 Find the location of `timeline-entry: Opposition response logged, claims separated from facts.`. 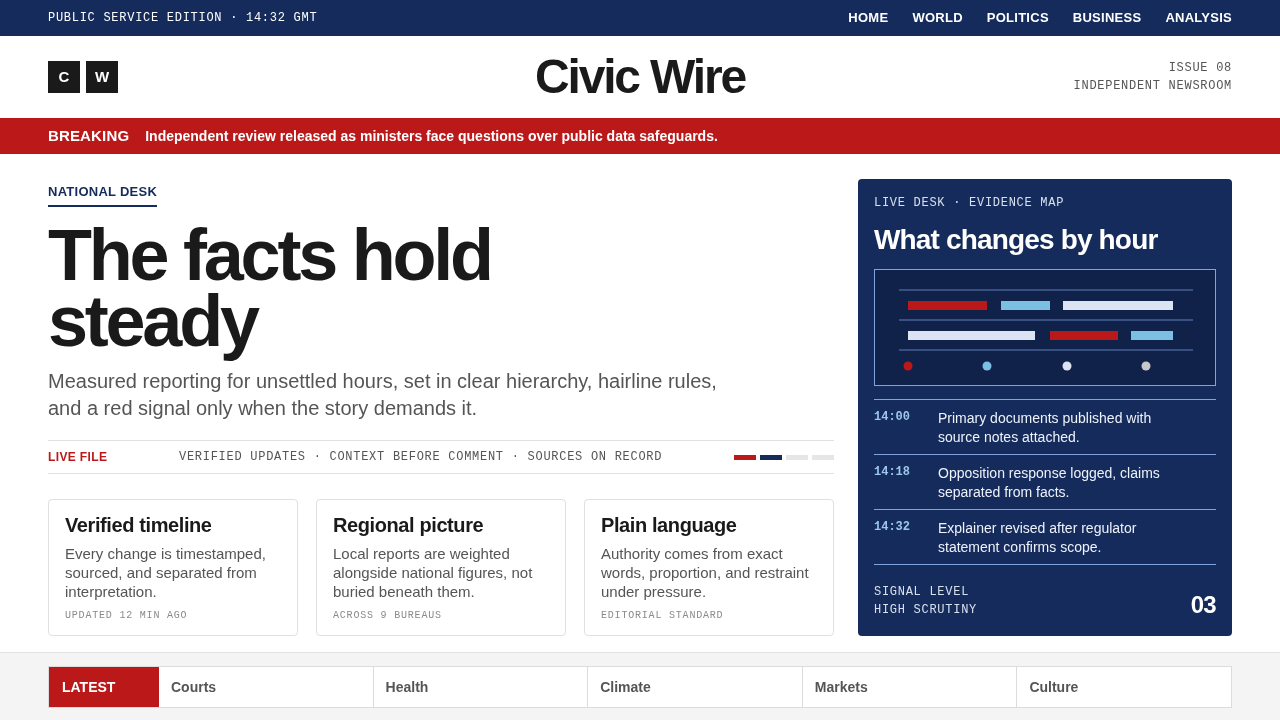

timeline-entry: Opposition response logged, claims separated from facts. is located at coordinates (1049, 483).